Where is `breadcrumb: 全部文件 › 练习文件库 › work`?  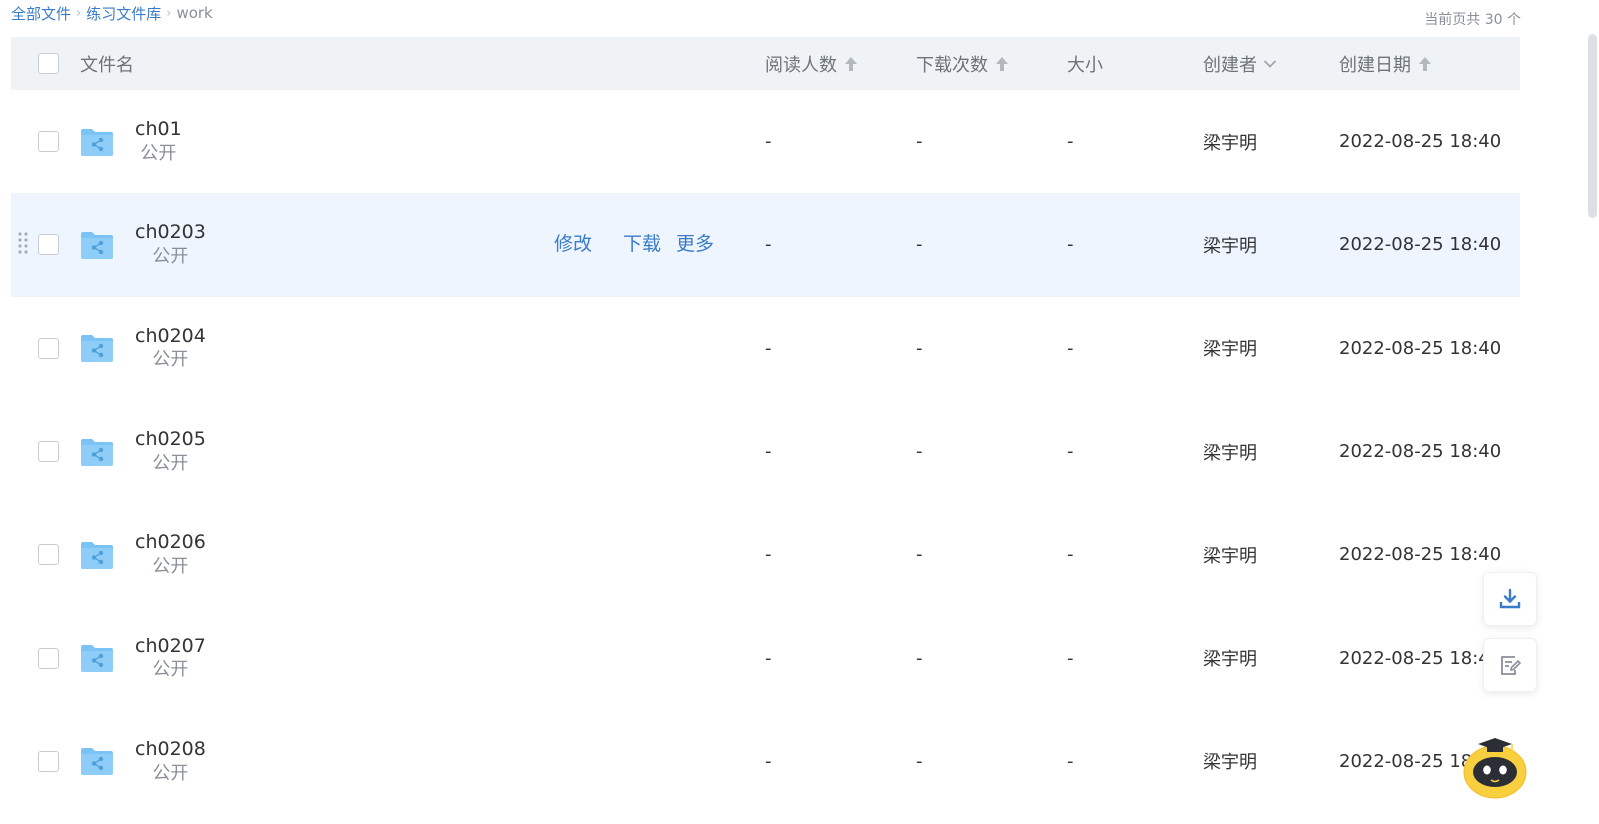 breadcrumb: 全部文件 › 练习文件库 › work is located at coordinates (112, 13).